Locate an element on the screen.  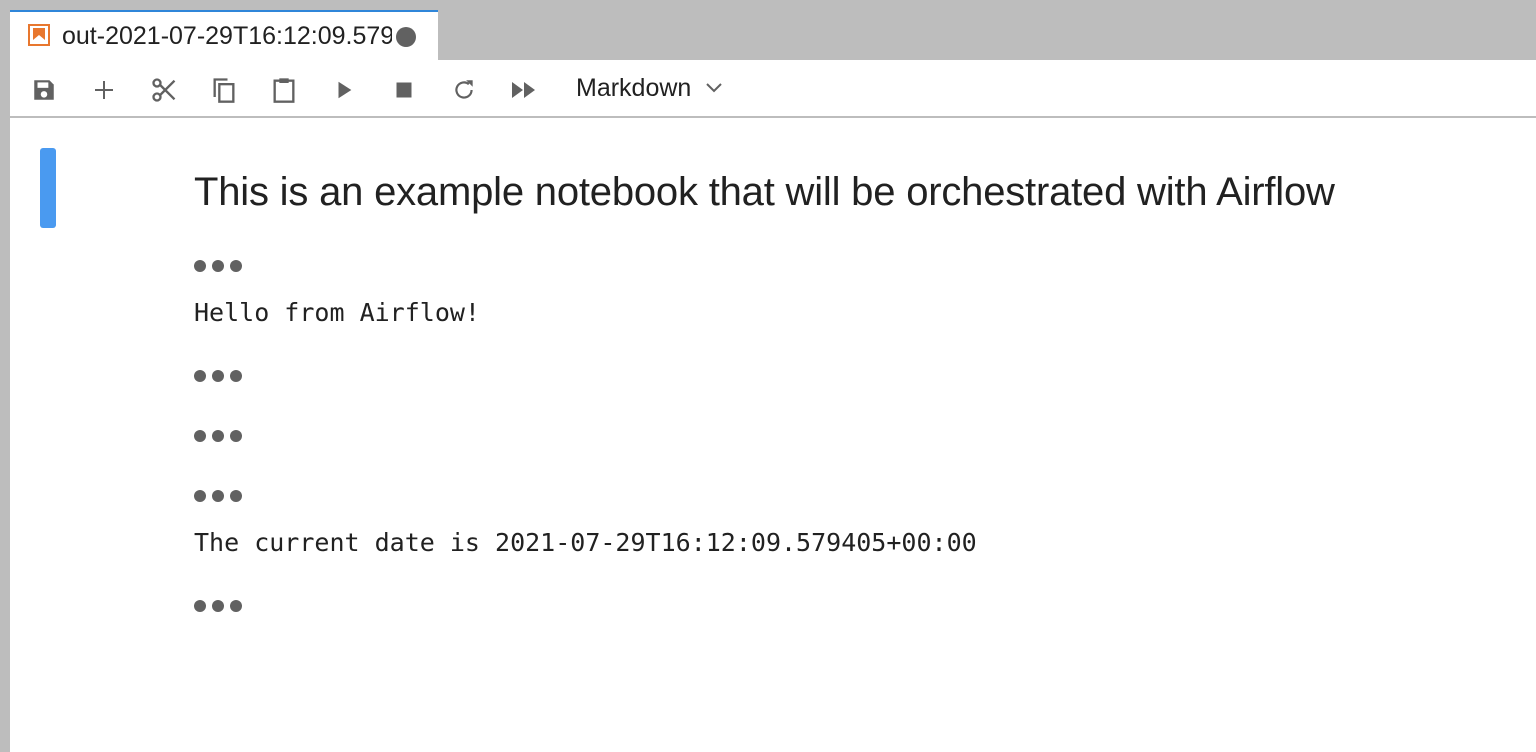
copy-cell-button is located at coordinates (224, 90).